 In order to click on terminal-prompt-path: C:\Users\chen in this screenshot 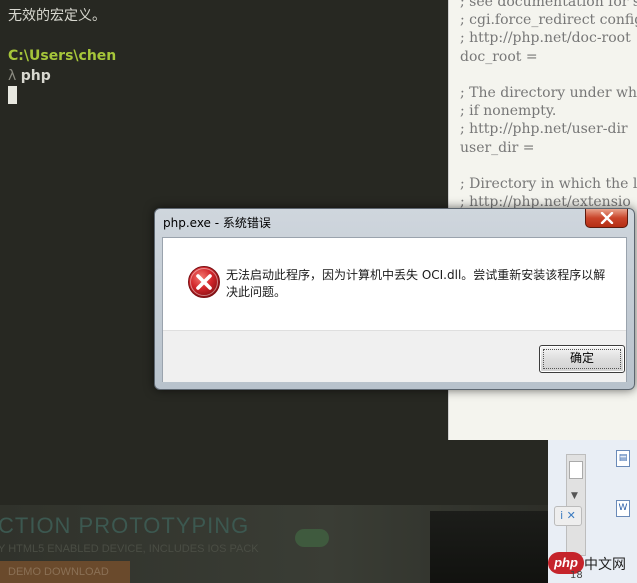, I will do `click(62, 56)`.